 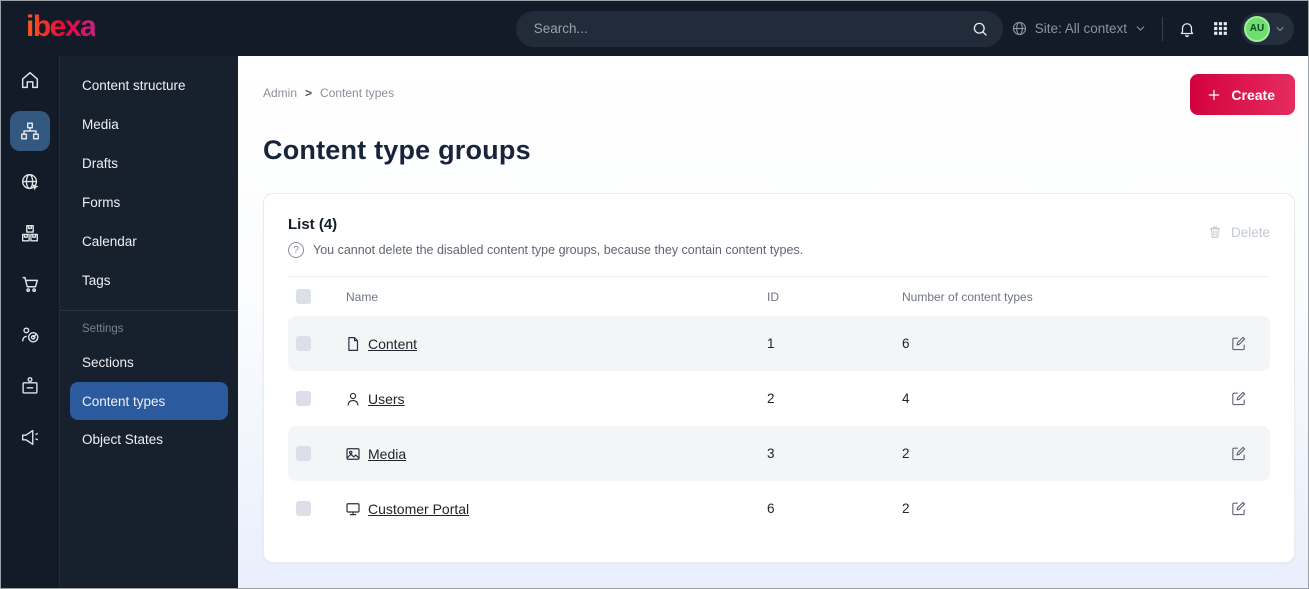 What do you see at coordinates (61, 28) in the screenshot?
I see `ibexa-logo: ibexa` at bounding box center [61, 28].